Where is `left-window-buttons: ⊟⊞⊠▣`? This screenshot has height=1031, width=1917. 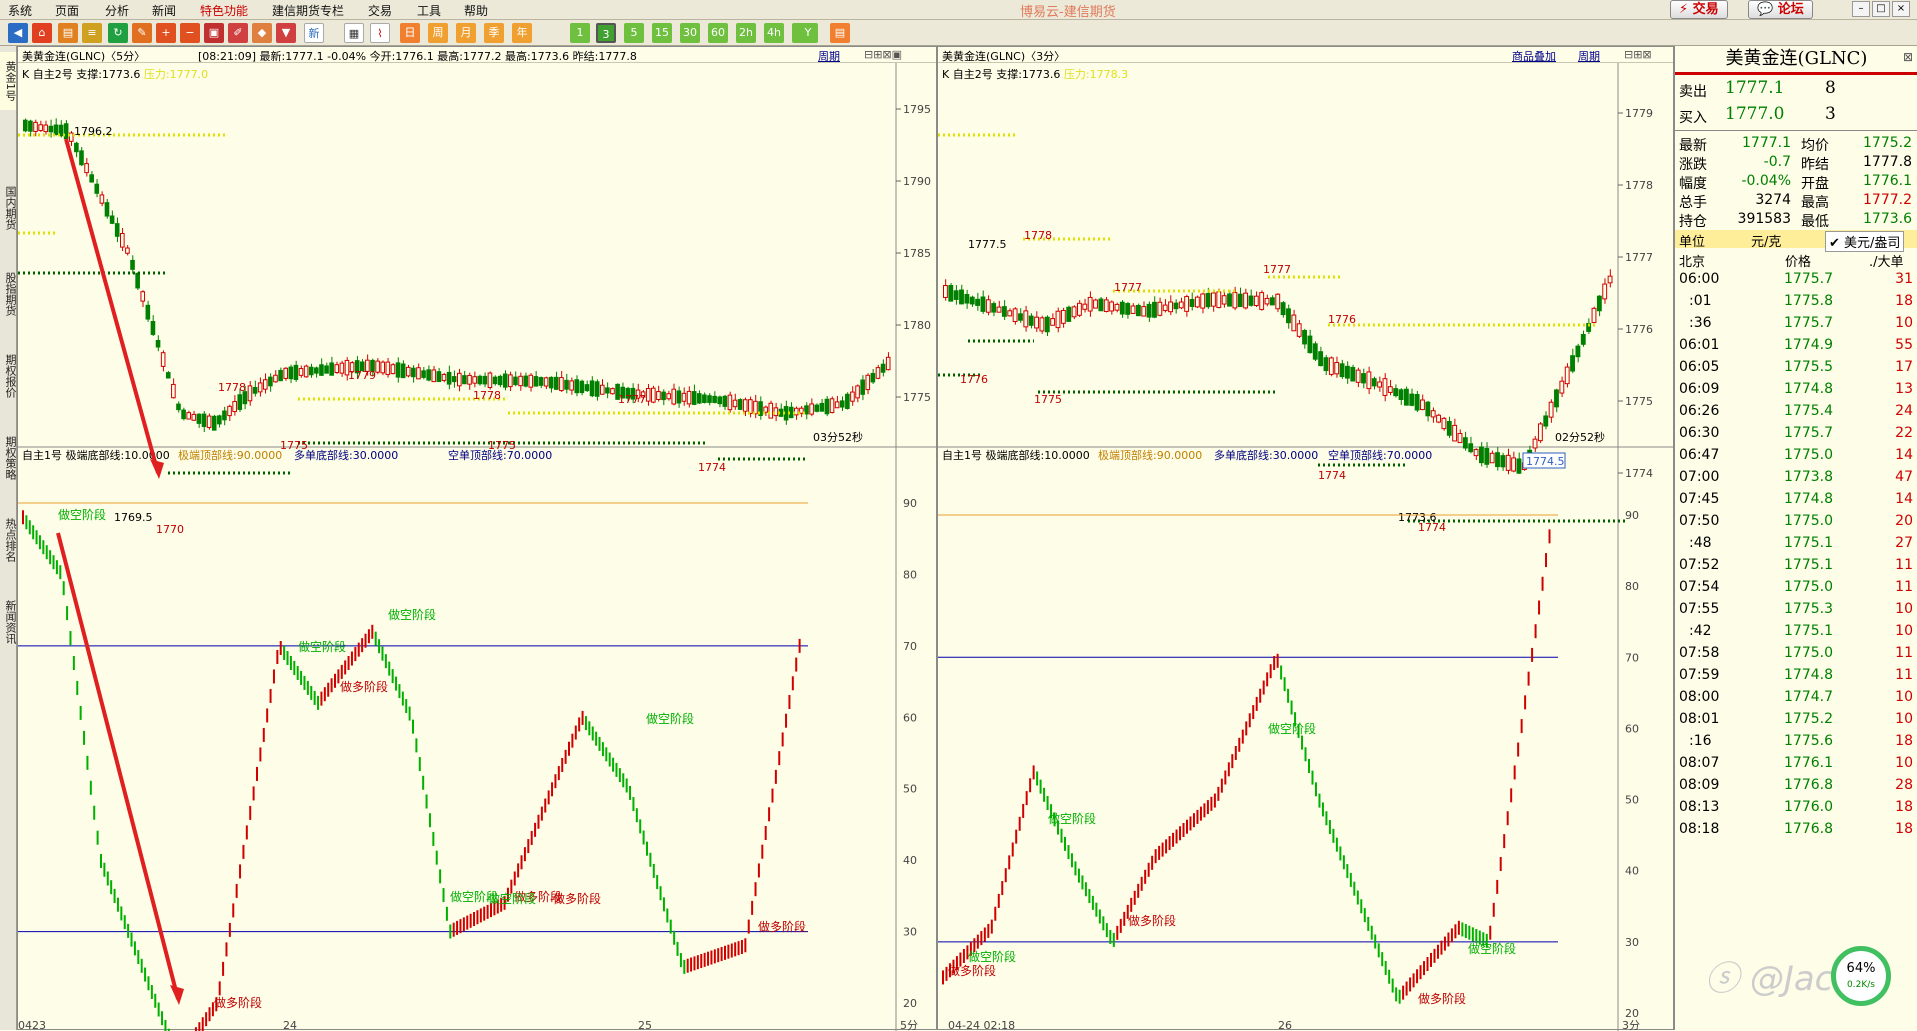
left-window-buttons: ⊟⊞⊠▣ is located at coordinates (883, 54).